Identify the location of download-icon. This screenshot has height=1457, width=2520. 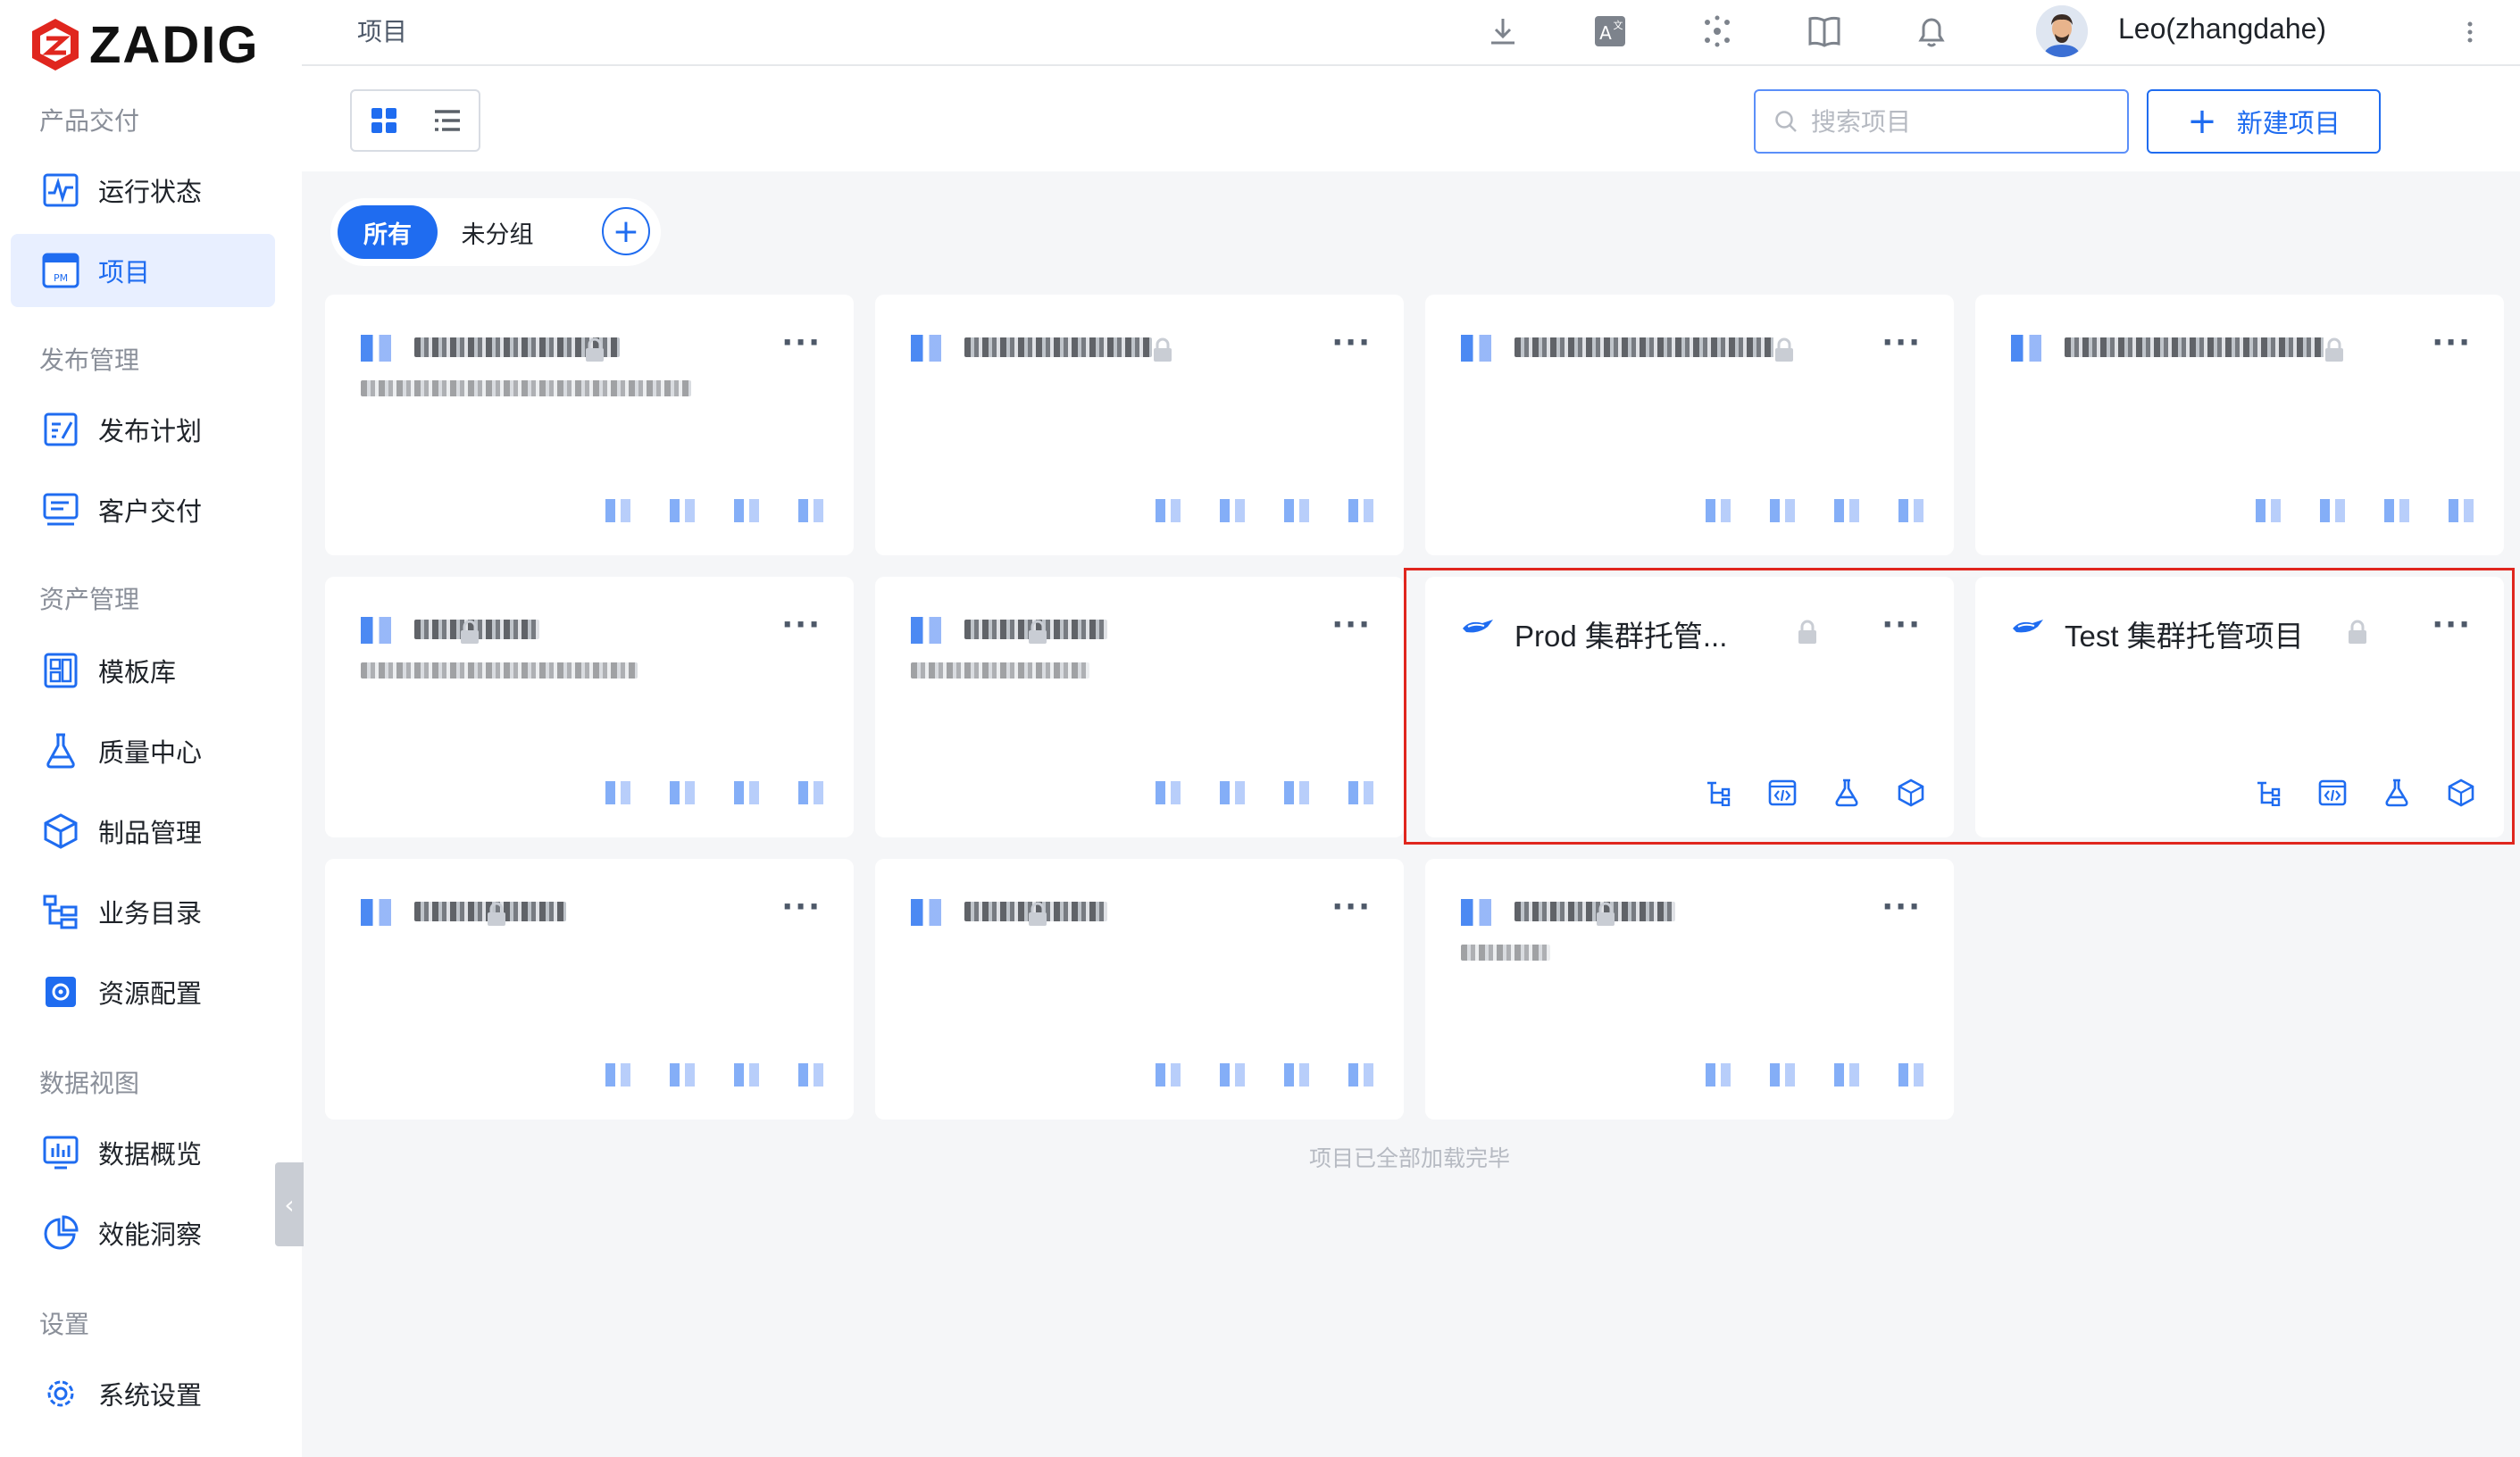
(1502, 32).